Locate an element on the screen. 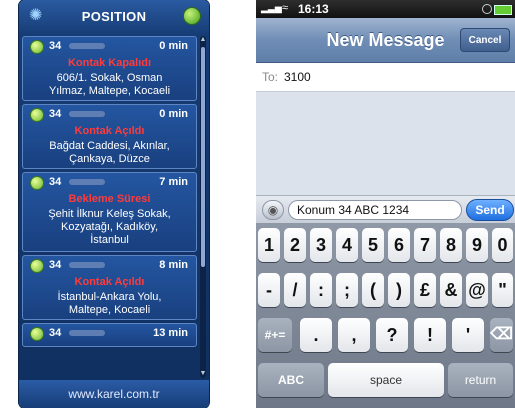  battery-icon is located at coordinates (503, 10).